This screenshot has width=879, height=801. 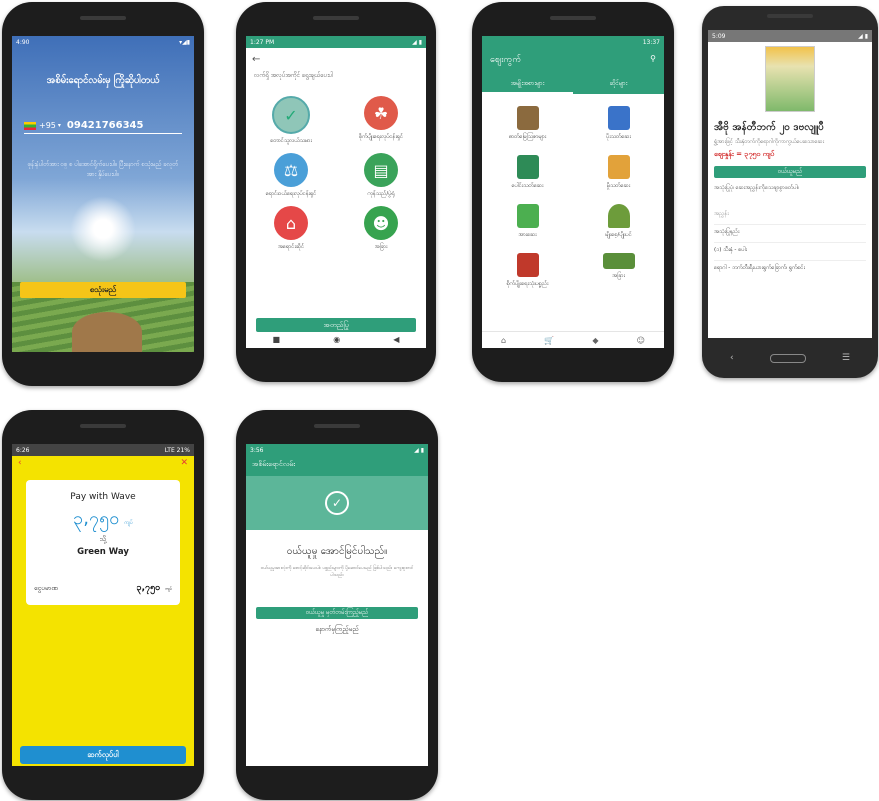 What do you see at coordinates (103, 450) in the screenshot?
I see `status-bar: 6:26 LTE 21%` at bounding box center [103, 450].